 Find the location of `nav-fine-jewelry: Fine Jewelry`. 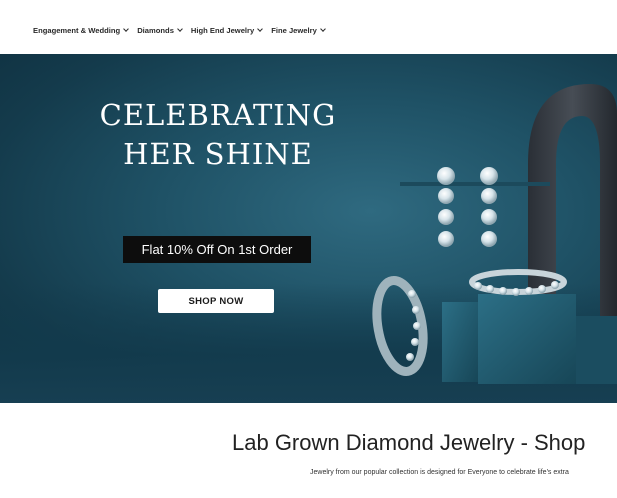

nav-fine-jewelry: Fine Jewelry is located at coordinates (298, 30).